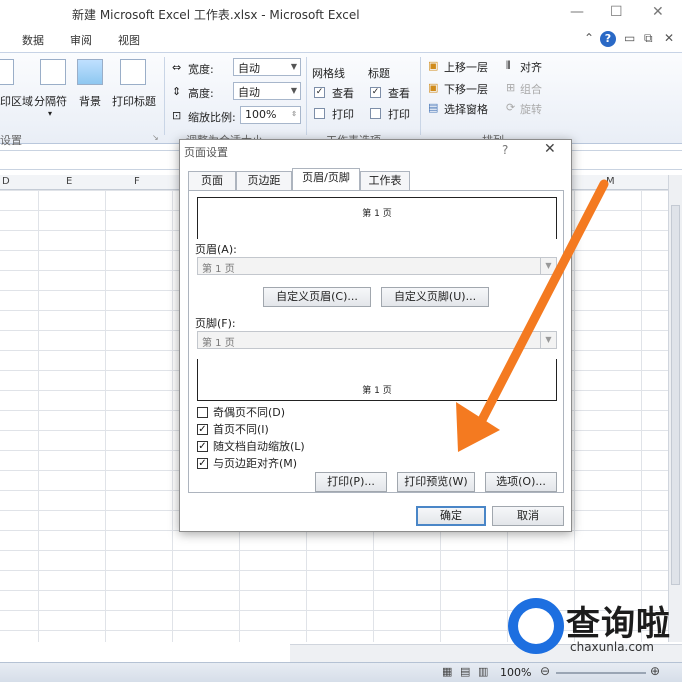 Image resolution: width=682 pixels, height=682 pixels. Describe the element at coordinates (436, 482) in the screenshot. I see `print-preview-button: 打印预览(W)` at that location.